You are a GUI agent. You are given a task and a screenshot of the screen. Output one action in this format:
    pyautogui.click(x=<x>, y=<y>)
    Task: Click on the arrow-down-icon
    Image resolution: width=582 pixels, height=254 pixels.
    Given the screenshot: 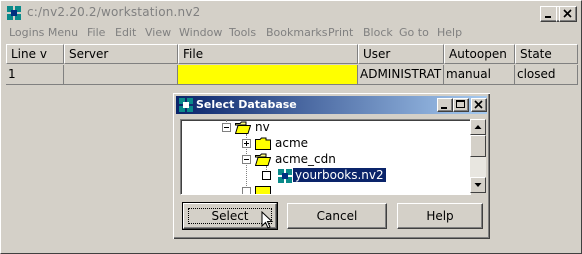 What is the action you would take?
    pyautogui.click(x=478, y=185)
    